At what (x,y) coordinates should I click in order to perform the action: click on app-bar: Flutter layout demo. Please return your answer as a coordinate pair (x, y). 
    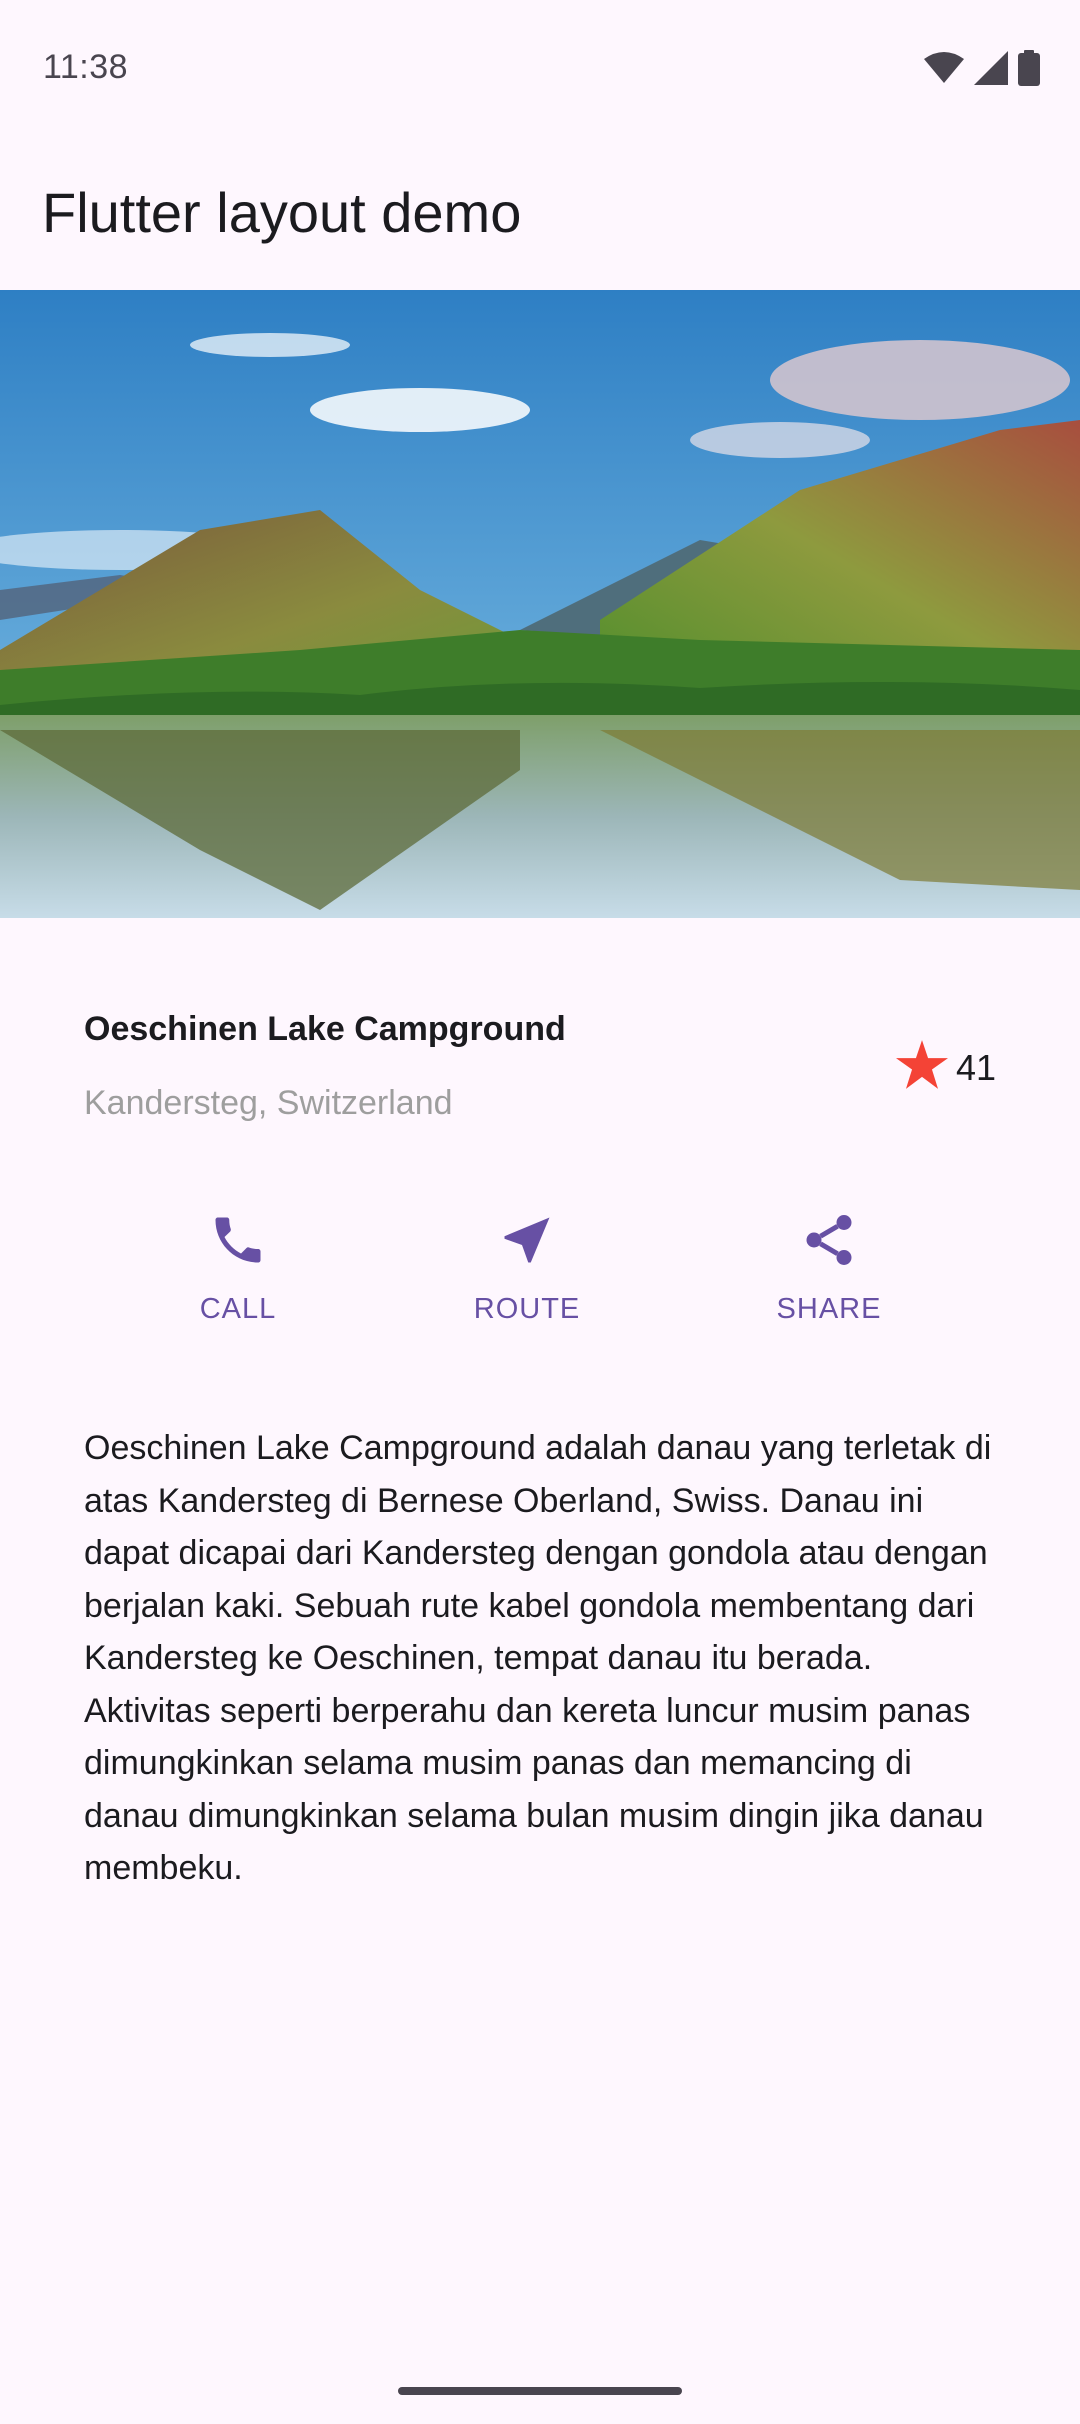
    Looking at the image, I should click on (540, 215).